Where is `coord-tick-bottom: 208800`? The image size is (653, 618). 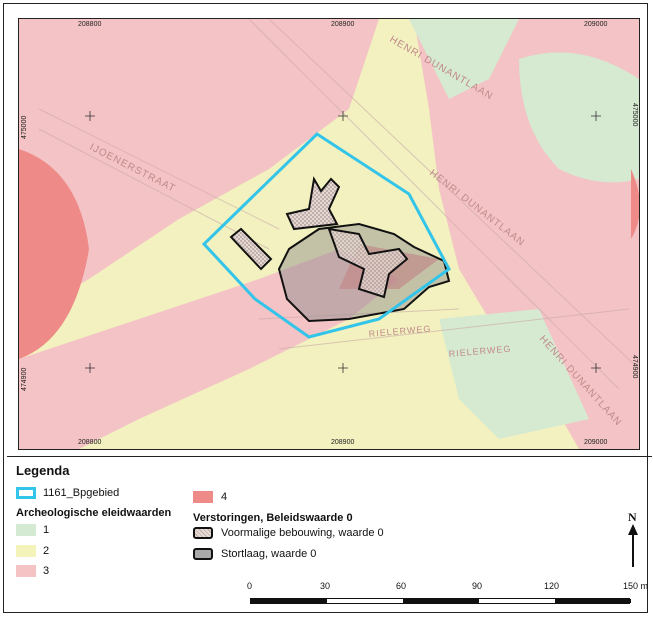 coord-tick-bottom: 208800 is located at coordinates (90, 442).